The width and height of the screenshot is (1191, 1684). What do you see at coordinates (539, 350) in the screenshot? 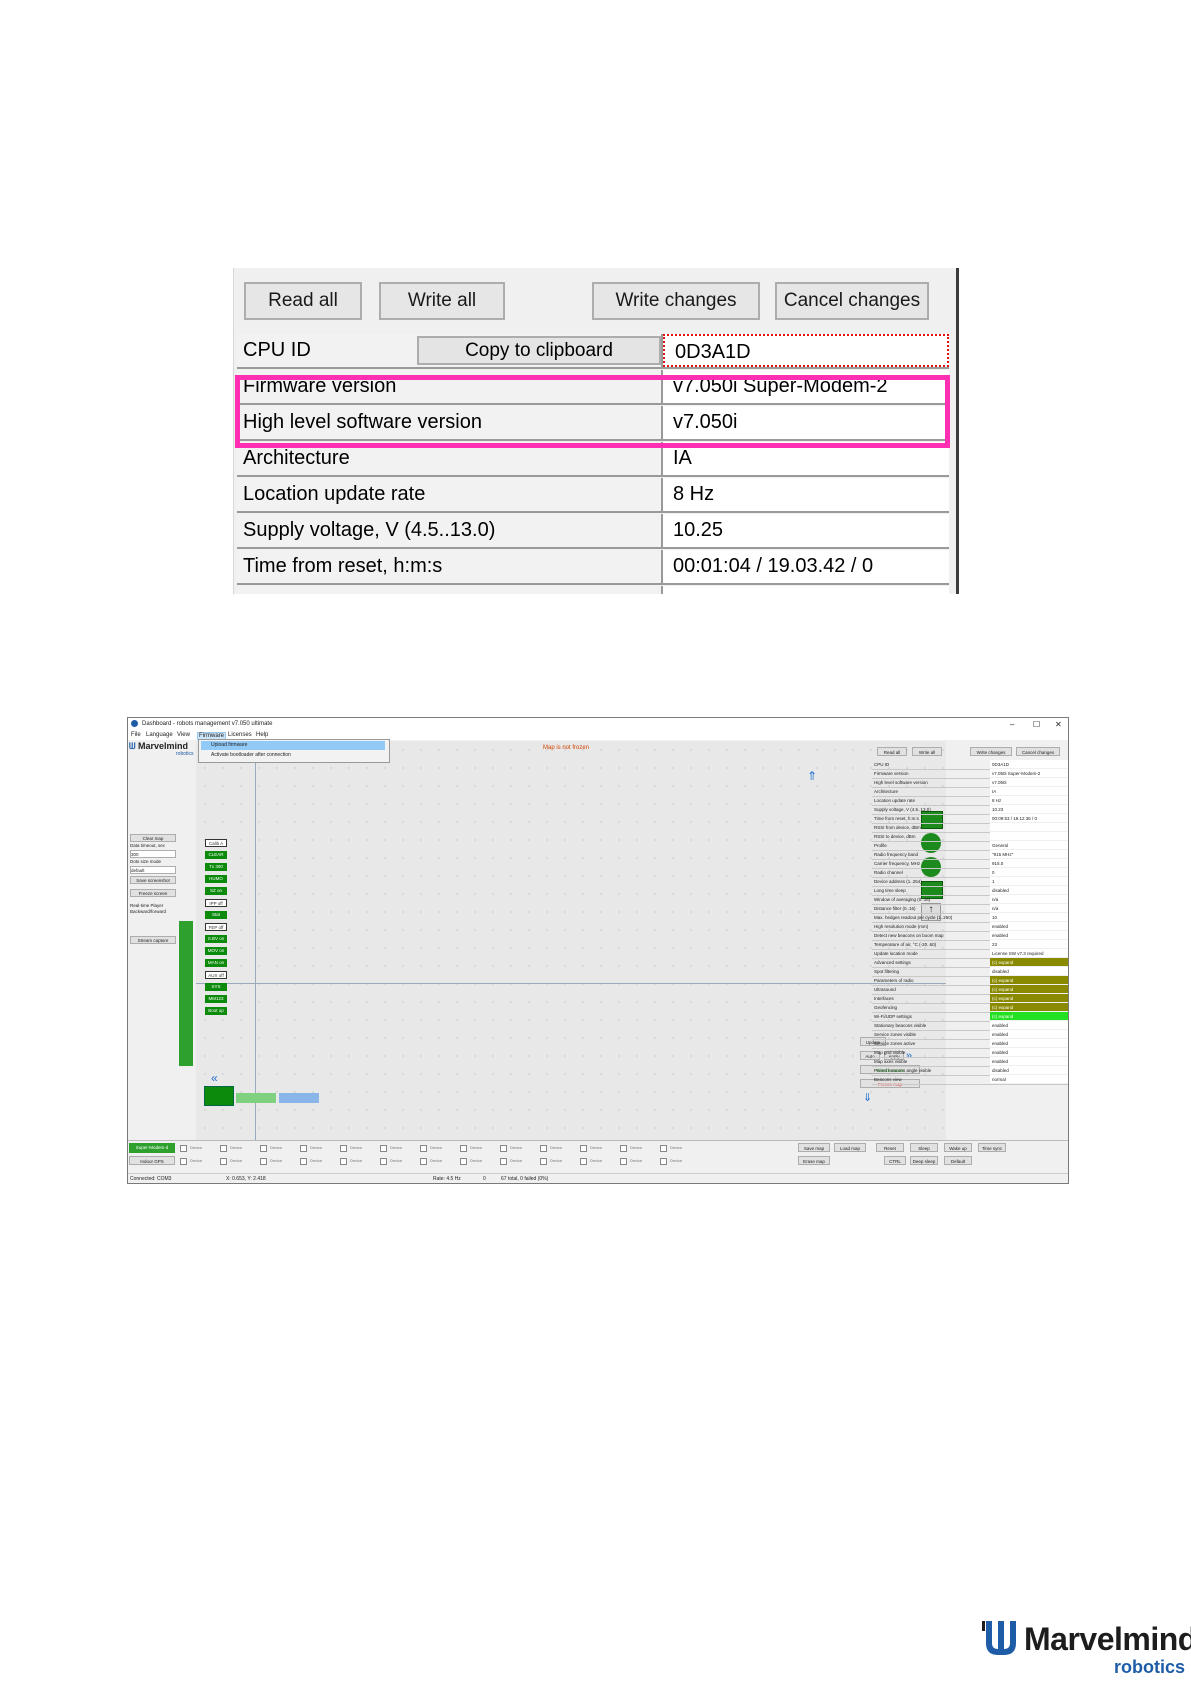
I see `copy-to-clipboard-button: Copy to clipboard` at bounding box center [539, 350].